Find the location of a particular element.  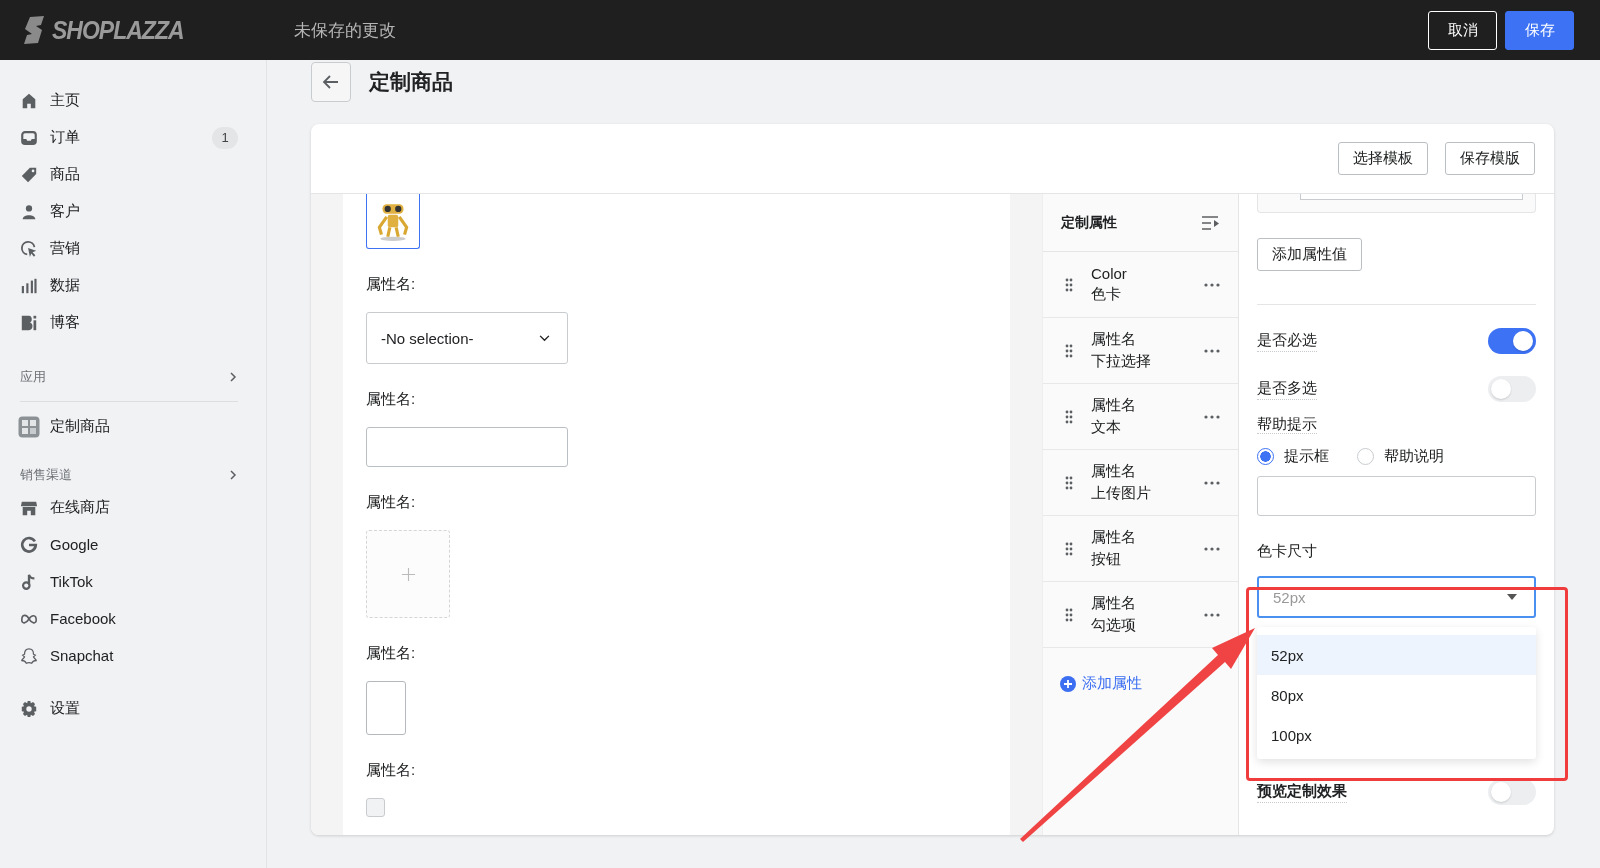

nav-item: Snapchat is located at coordinates (129, 655).